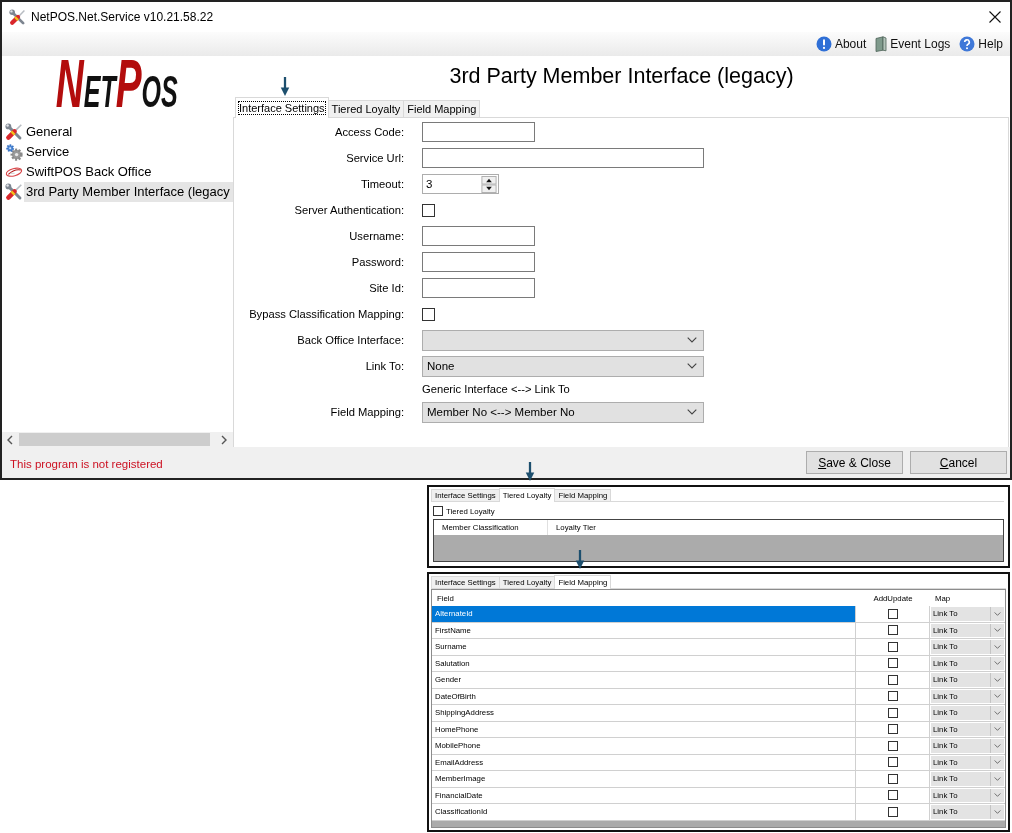  Describe the element at coordinates (366, 108) in the screenshot. I see `tab: Tiered Loyalty` at that location.